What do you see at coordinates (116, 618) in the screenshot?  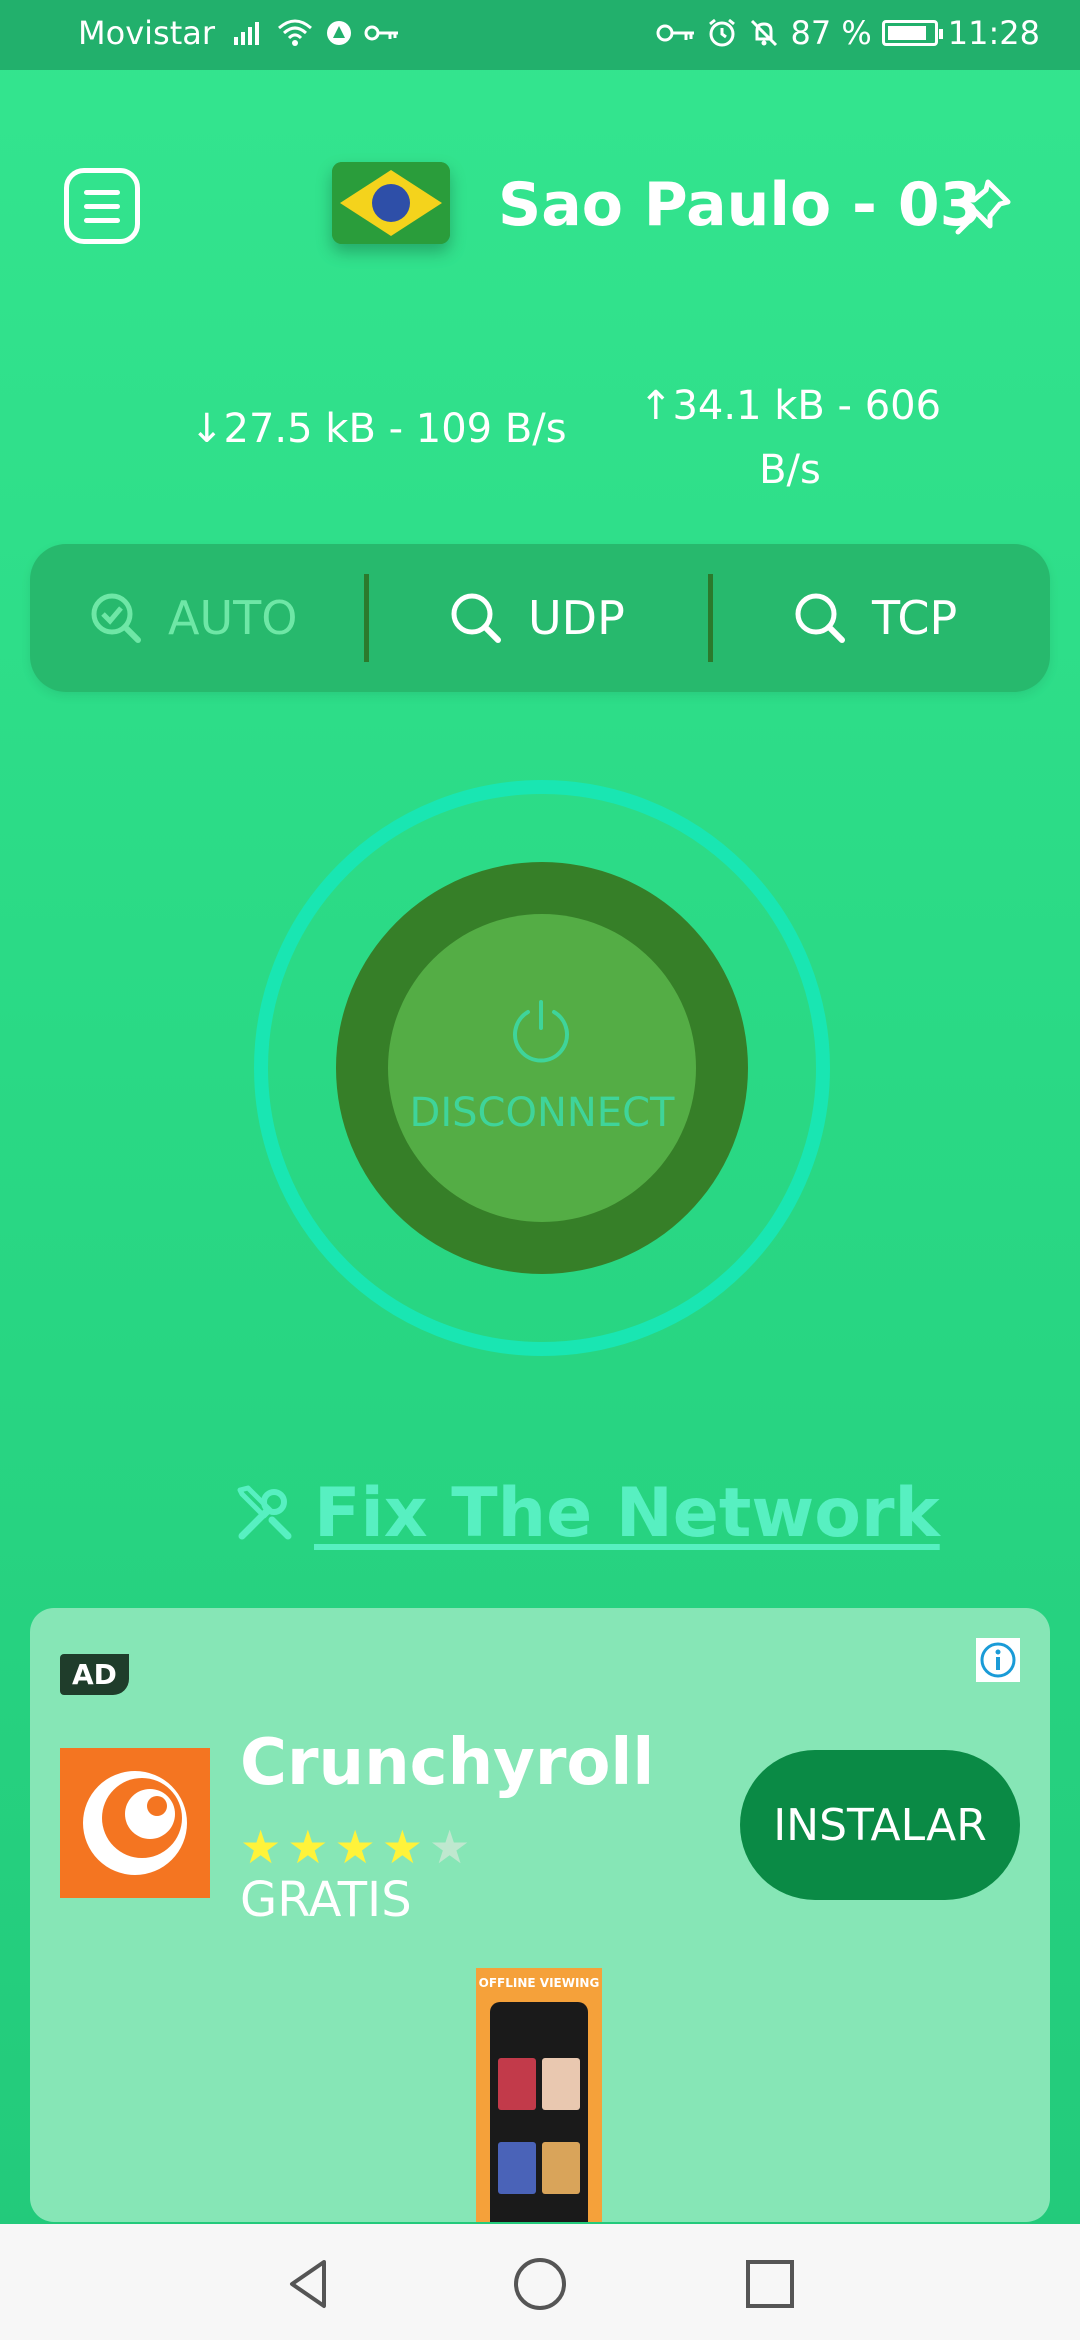 I see `search-check-icon` at bounding box center [116, 618].